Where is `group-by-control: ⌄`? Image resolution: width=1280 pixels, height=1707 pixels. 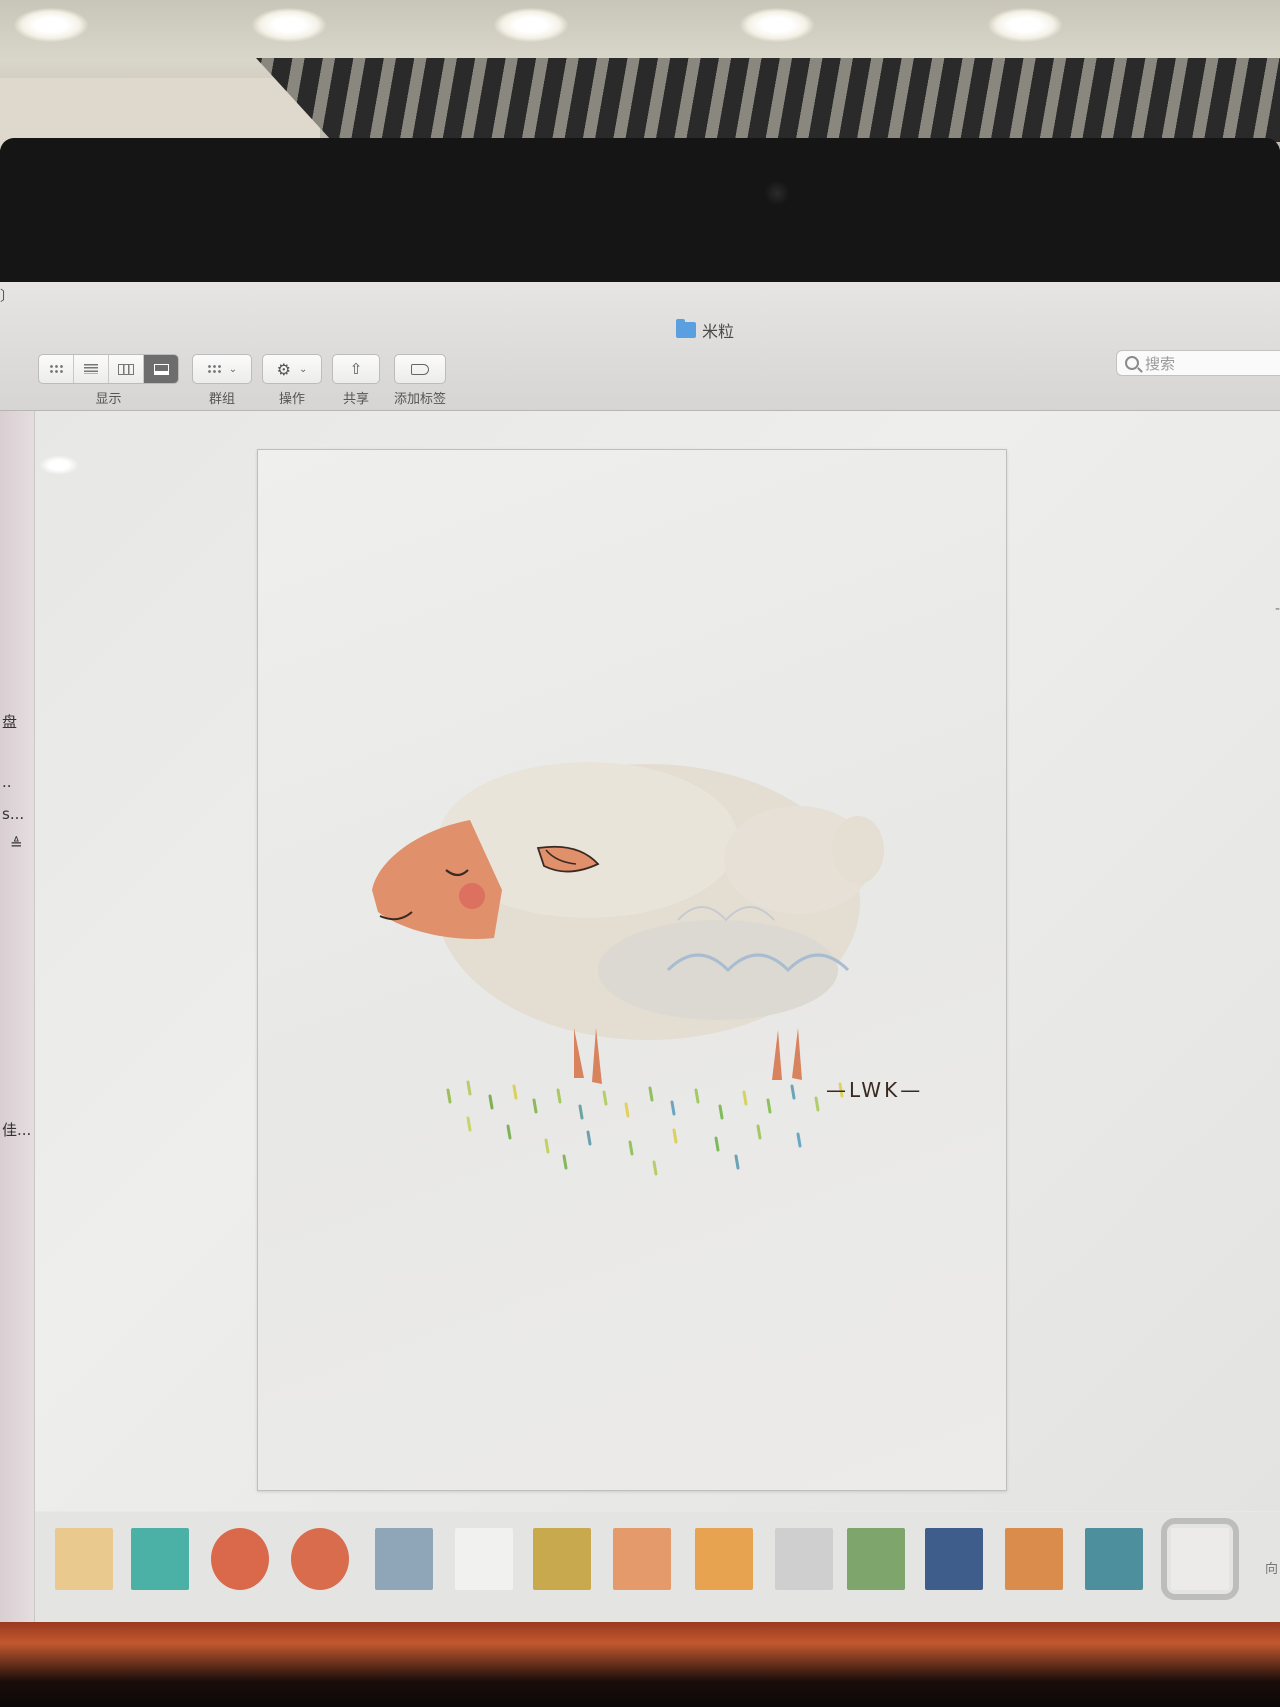
group-by-control: ⌄ is located at coordinates (222, 369).